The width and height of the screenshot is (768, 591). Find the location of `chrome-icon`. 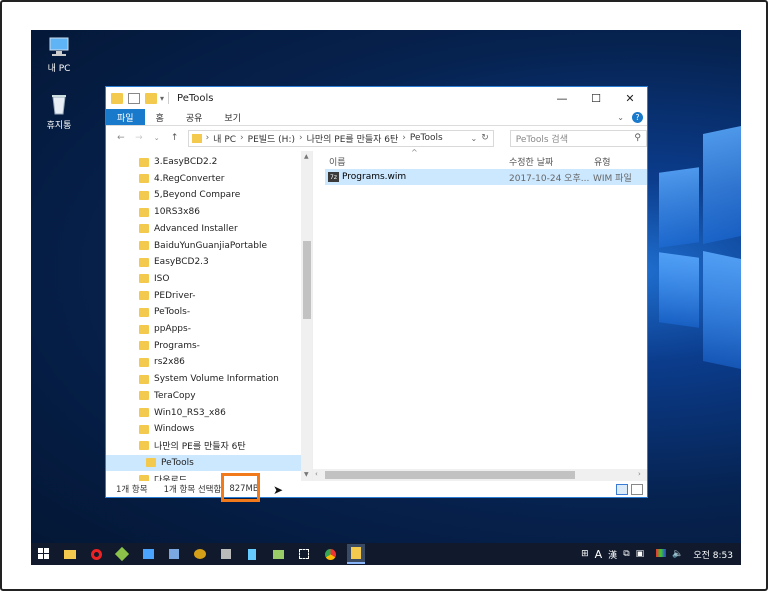

chrome-icon is located at coordinates (330, 554).